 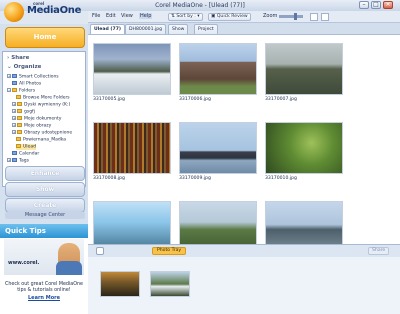 I want to click on tree-item-smart-collections: + Smart Collections, so click(x=33, y=77).